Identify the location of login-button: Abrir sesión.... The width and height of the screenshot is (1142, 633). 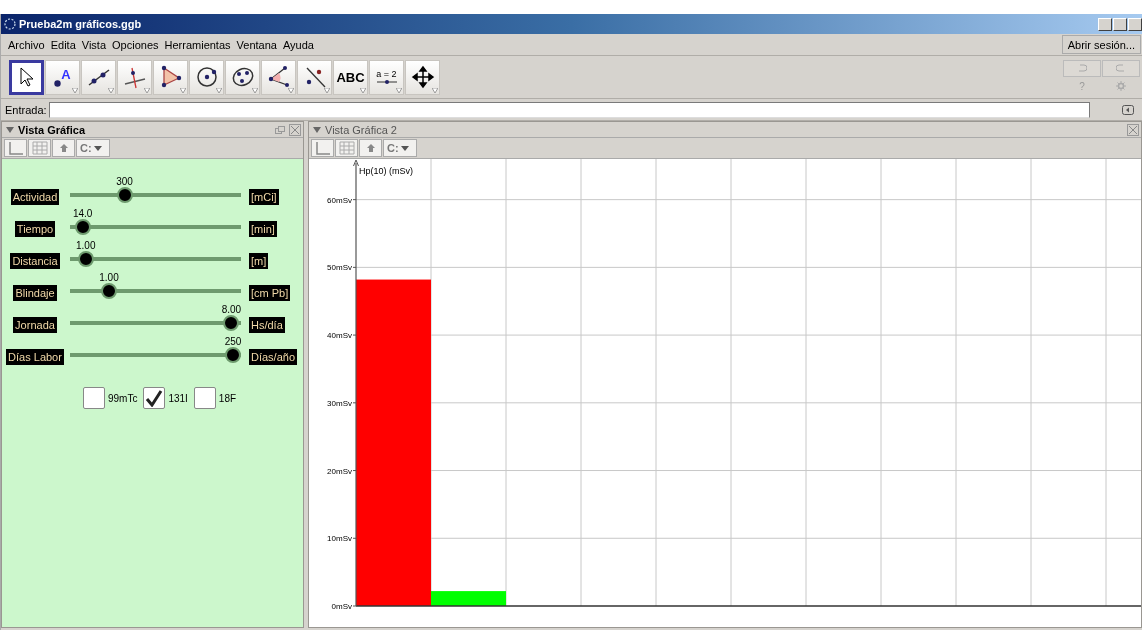
(1101, 44).